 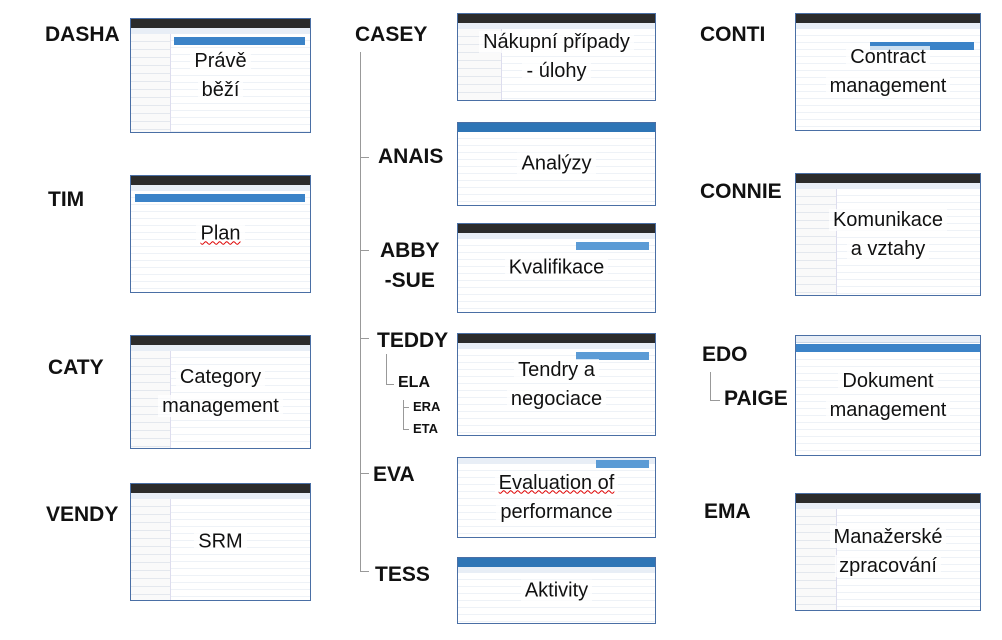 I want to click on branch-tess, so click(x=364, y=571).